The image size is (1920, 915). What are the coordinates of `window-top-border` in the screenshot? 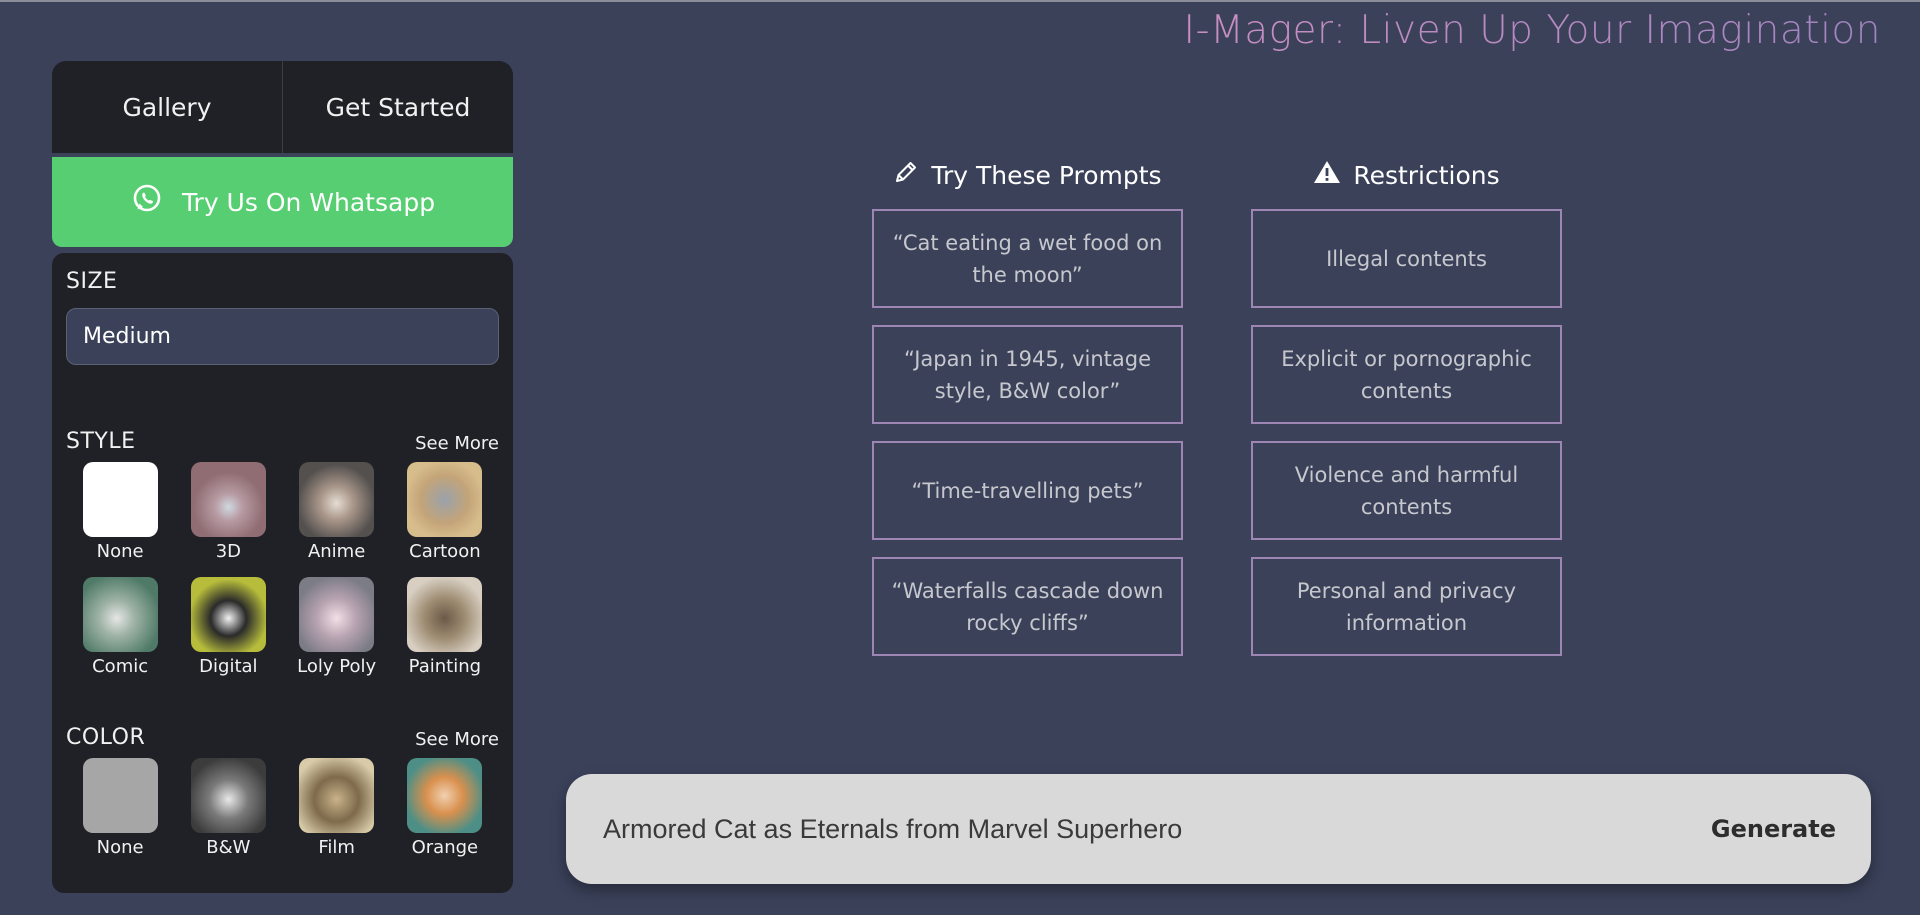 It's located at (960, 1).